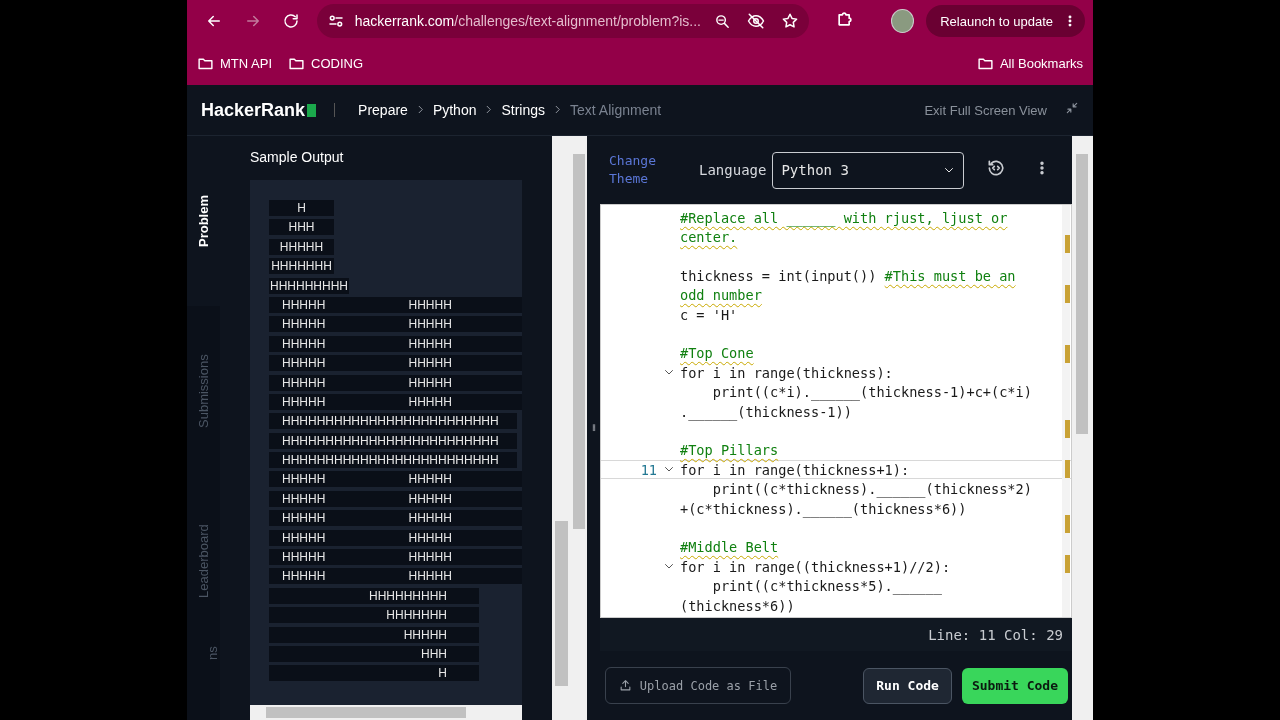 This screenshot has width=1280, height=720. I want to click on profile-avatar, so click(903, 21).